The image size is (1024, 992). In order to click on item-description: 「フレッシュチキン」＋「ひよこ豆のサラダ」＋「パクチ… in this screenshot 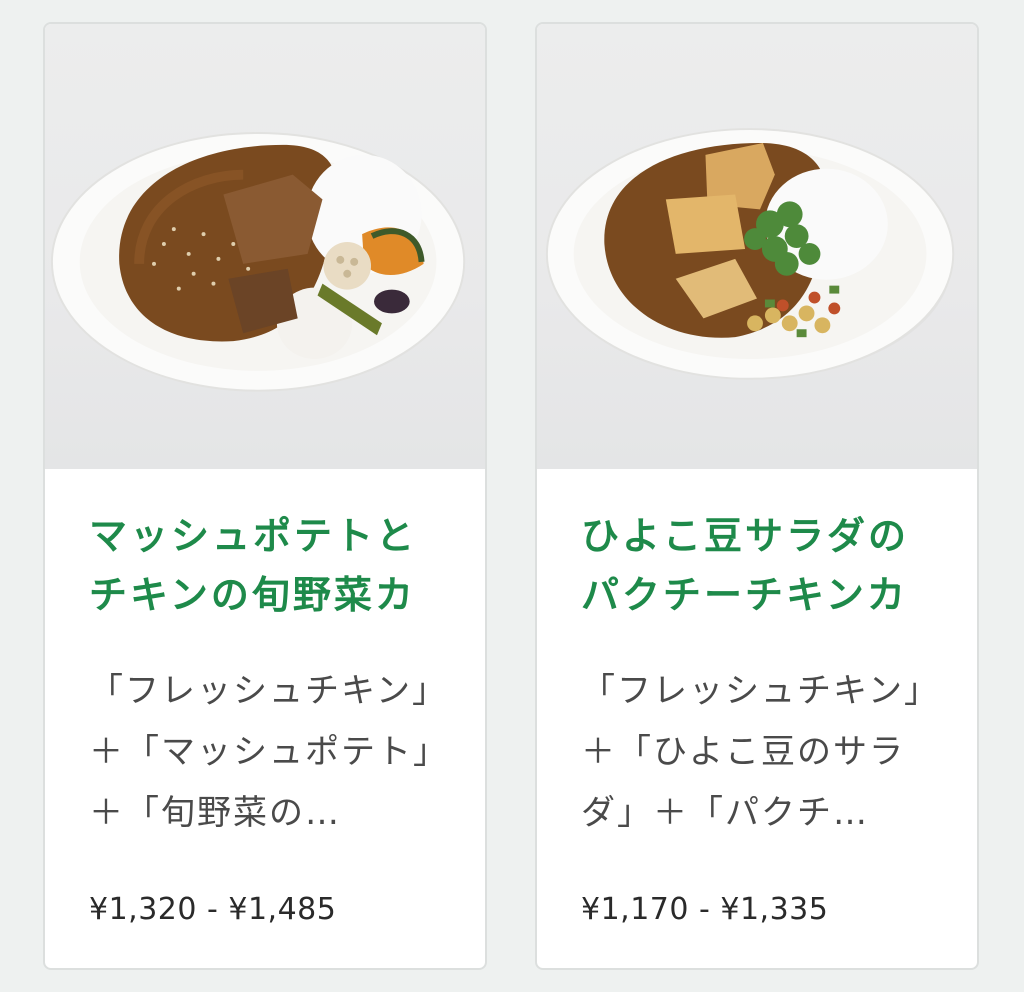, I will do `click(752, 752)`.